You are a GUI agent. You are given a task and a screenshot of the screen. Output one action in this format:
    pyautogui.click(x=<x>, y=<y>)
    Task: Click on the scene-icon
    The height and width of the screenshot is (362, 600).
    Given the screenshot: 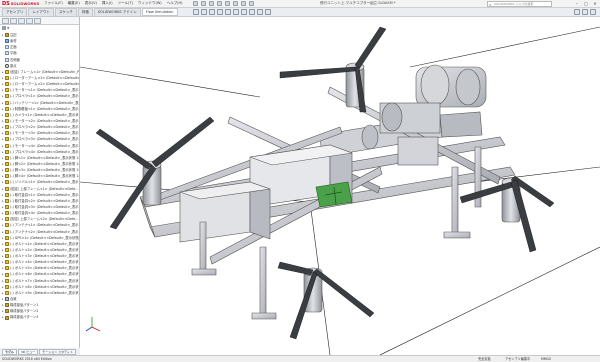 What is the action you would take?
    pyautogui.click(x=260, y=12)
    